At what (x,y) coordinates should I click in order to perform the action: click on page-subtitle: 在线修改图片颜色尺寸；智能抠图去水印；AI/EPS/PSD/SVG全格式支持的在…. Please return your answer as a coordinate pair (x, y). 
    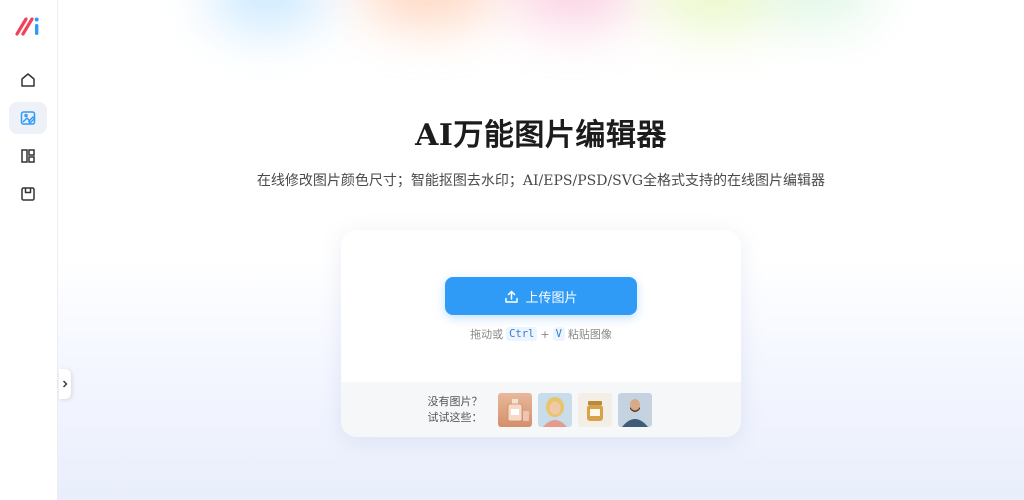
    Looking at the image, I should click on (541, 181).